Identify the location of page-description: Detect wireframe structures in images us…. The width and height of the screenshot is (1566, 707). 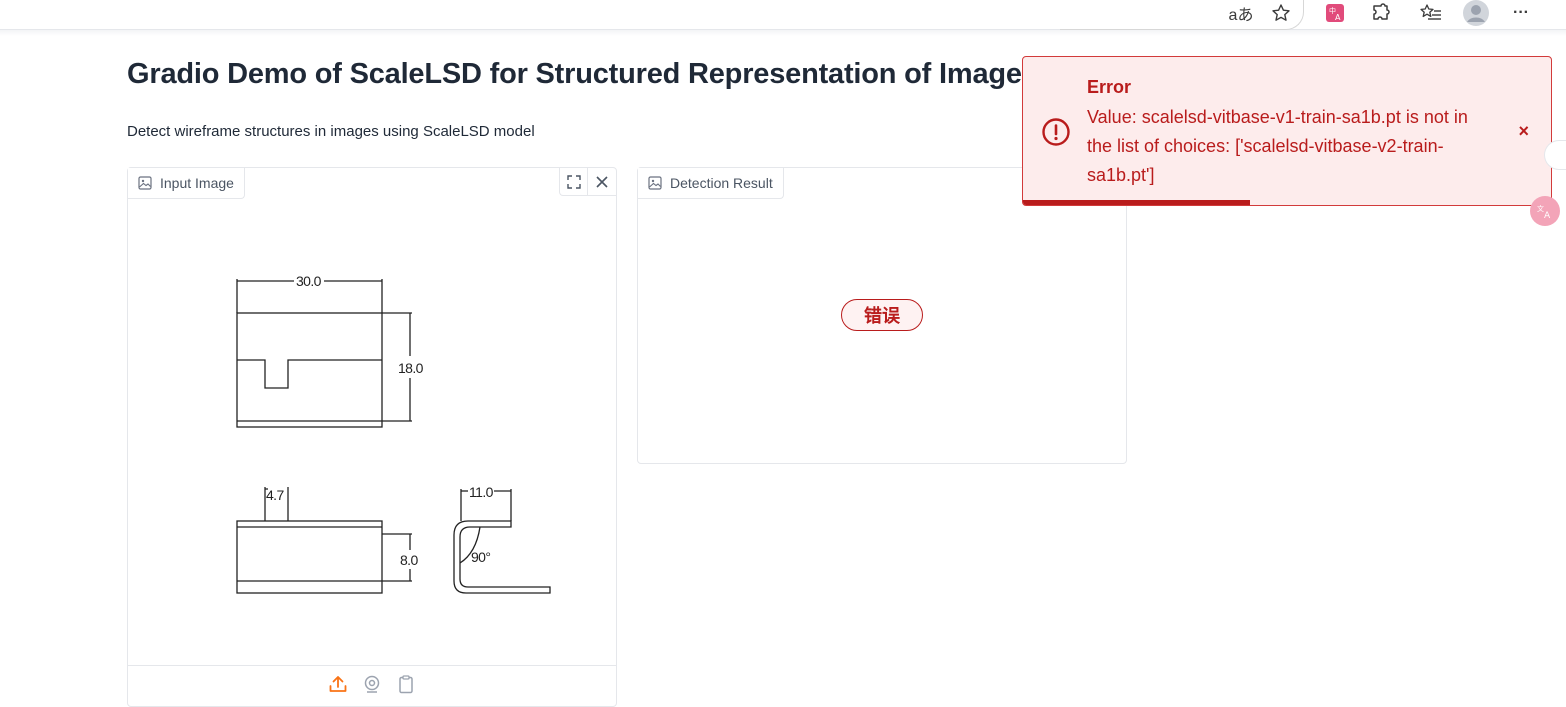
(331, 131).